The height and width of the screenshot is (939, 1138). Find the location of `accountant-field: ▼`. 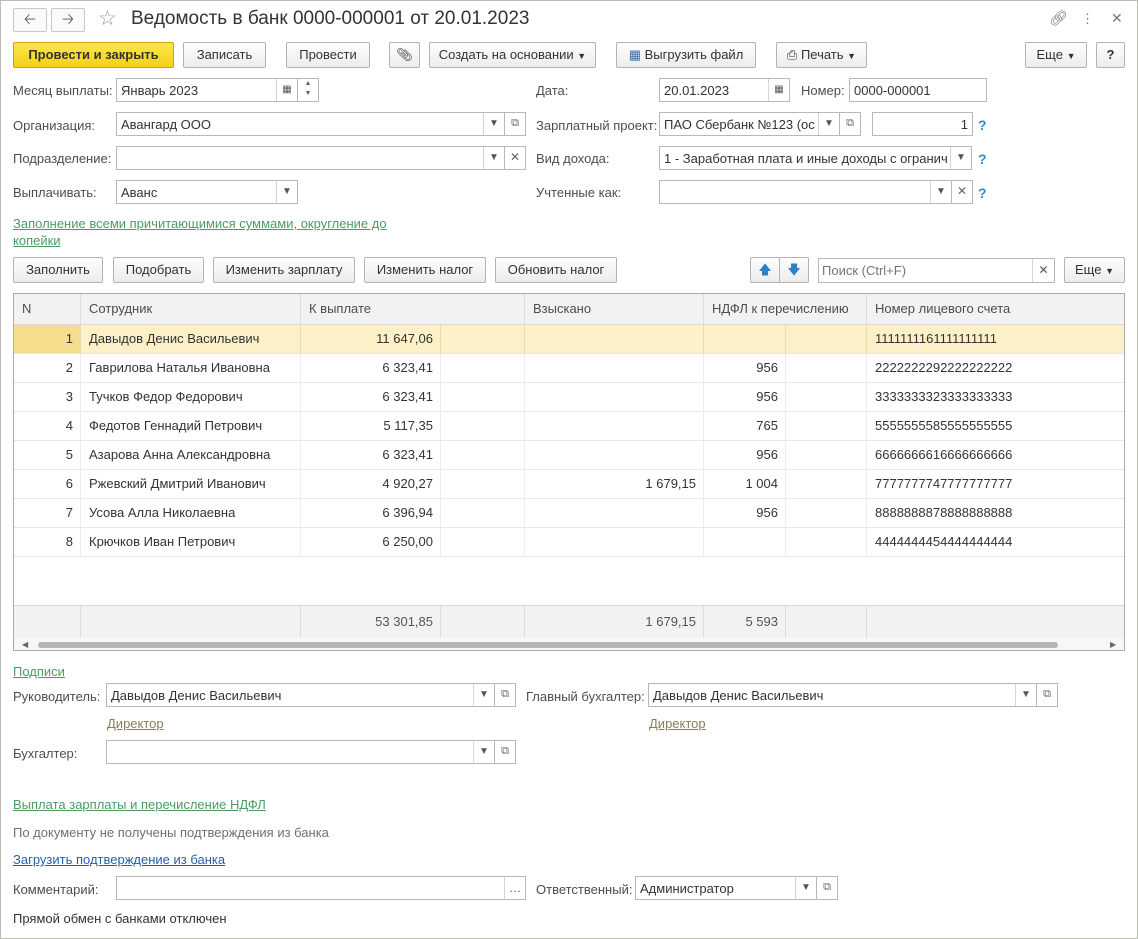

accountant-field: ▼ is located at coordinates (300, 752).